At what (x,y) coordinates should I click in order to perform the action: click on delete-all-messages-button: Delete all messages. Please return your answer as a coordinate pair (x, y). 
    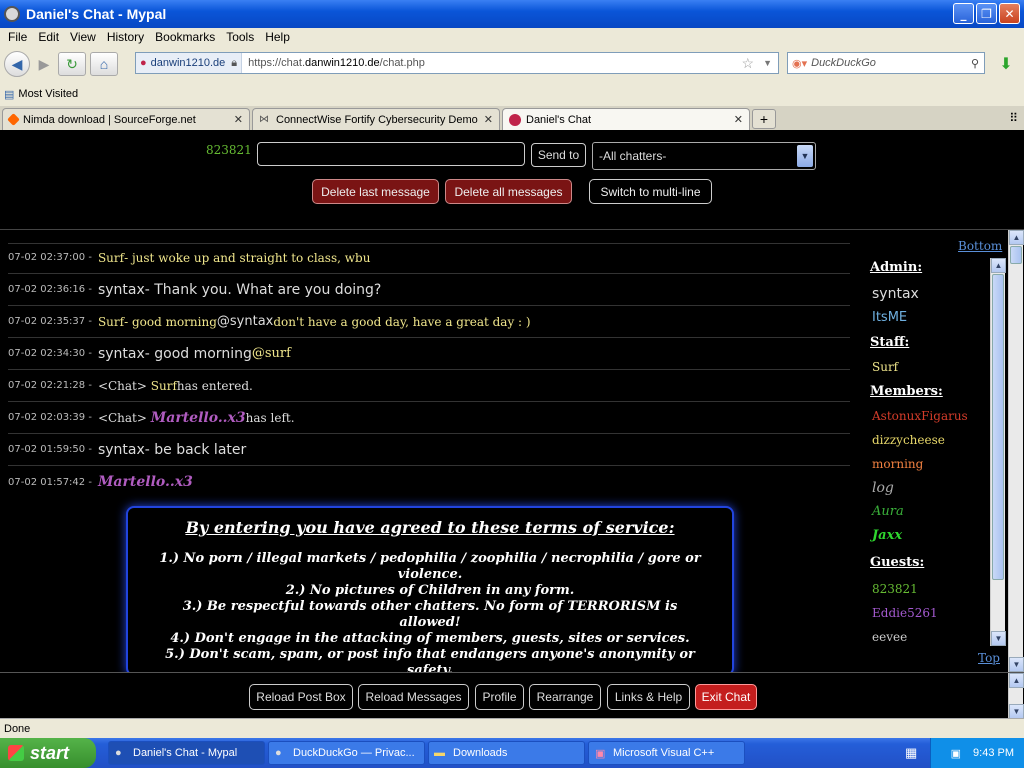
    Looking at the image, I should click on (508, 191).